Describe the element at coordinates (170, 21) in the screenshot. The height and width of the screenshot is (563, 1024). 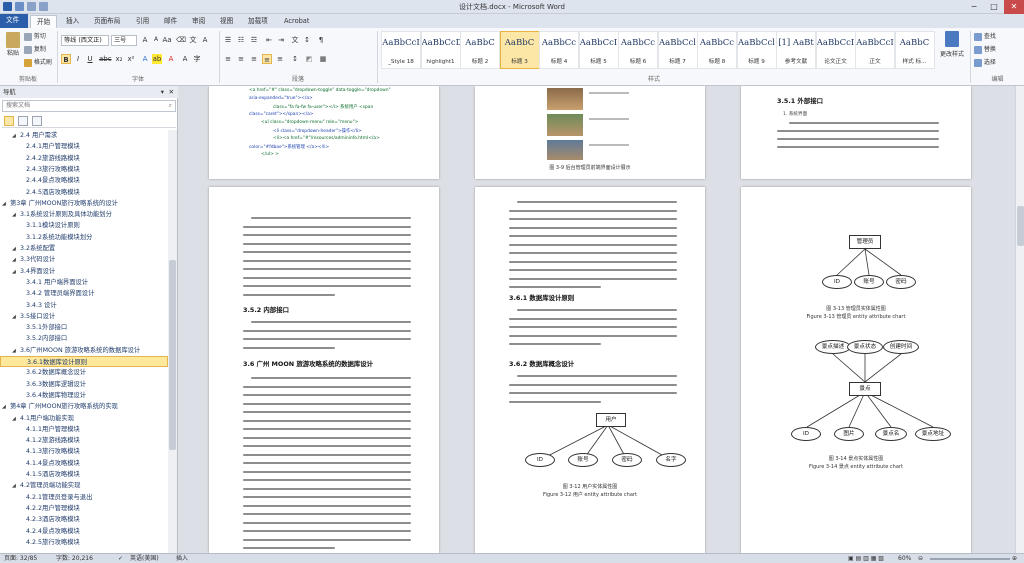
I see `tab-mailings: 邮件` at that location.